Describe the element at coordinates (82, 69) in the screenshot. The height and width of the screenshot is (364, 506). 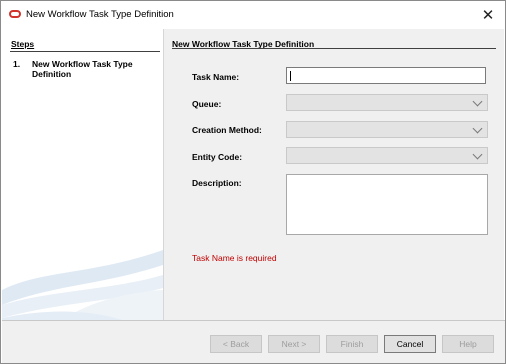
I see `step-label: New Workflow Task Type Definition` at that location.